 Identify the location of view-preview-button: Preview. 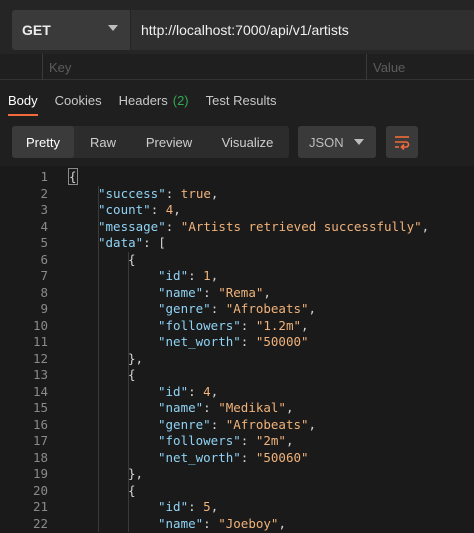
(169, 142).